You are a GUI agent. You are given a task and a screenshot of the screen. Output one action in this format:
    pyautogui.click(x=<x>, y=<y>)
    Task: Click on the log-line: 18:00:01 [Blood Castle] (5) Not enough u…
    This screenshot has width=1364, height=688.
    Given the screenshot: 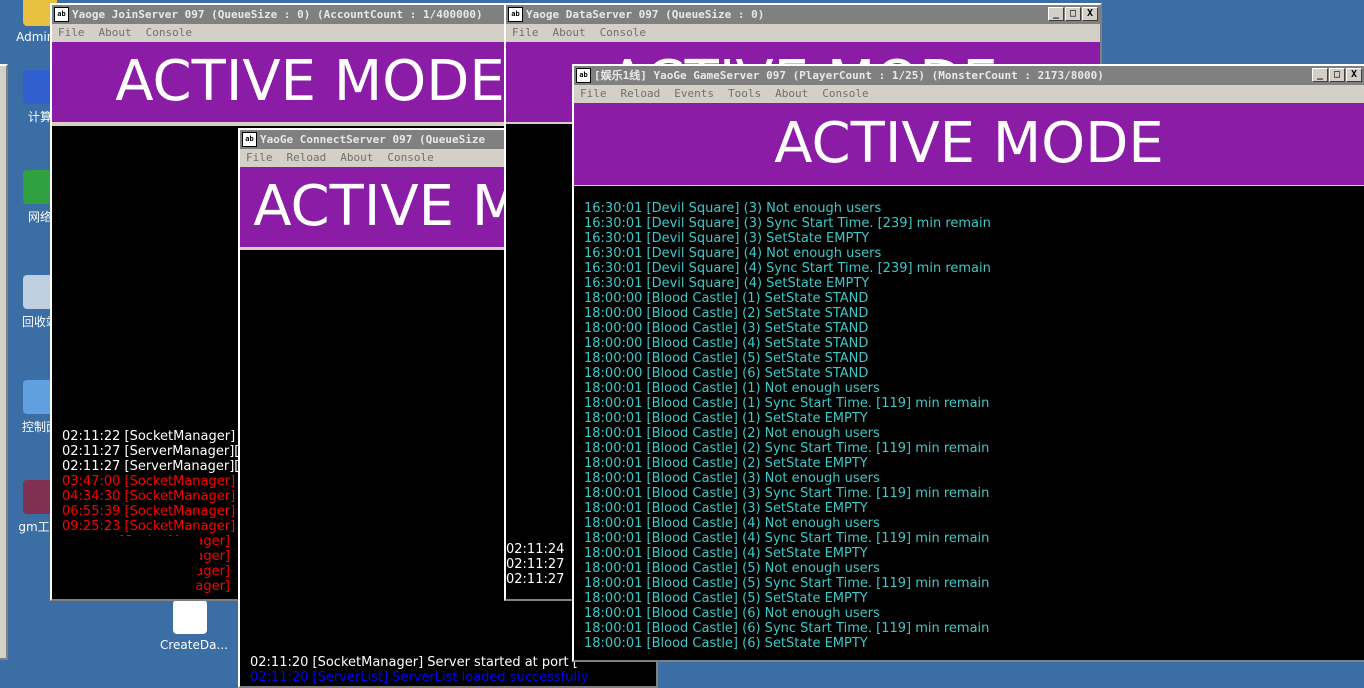 What is the action you would take?
    pyautogui.click(x=732, y=568)
    